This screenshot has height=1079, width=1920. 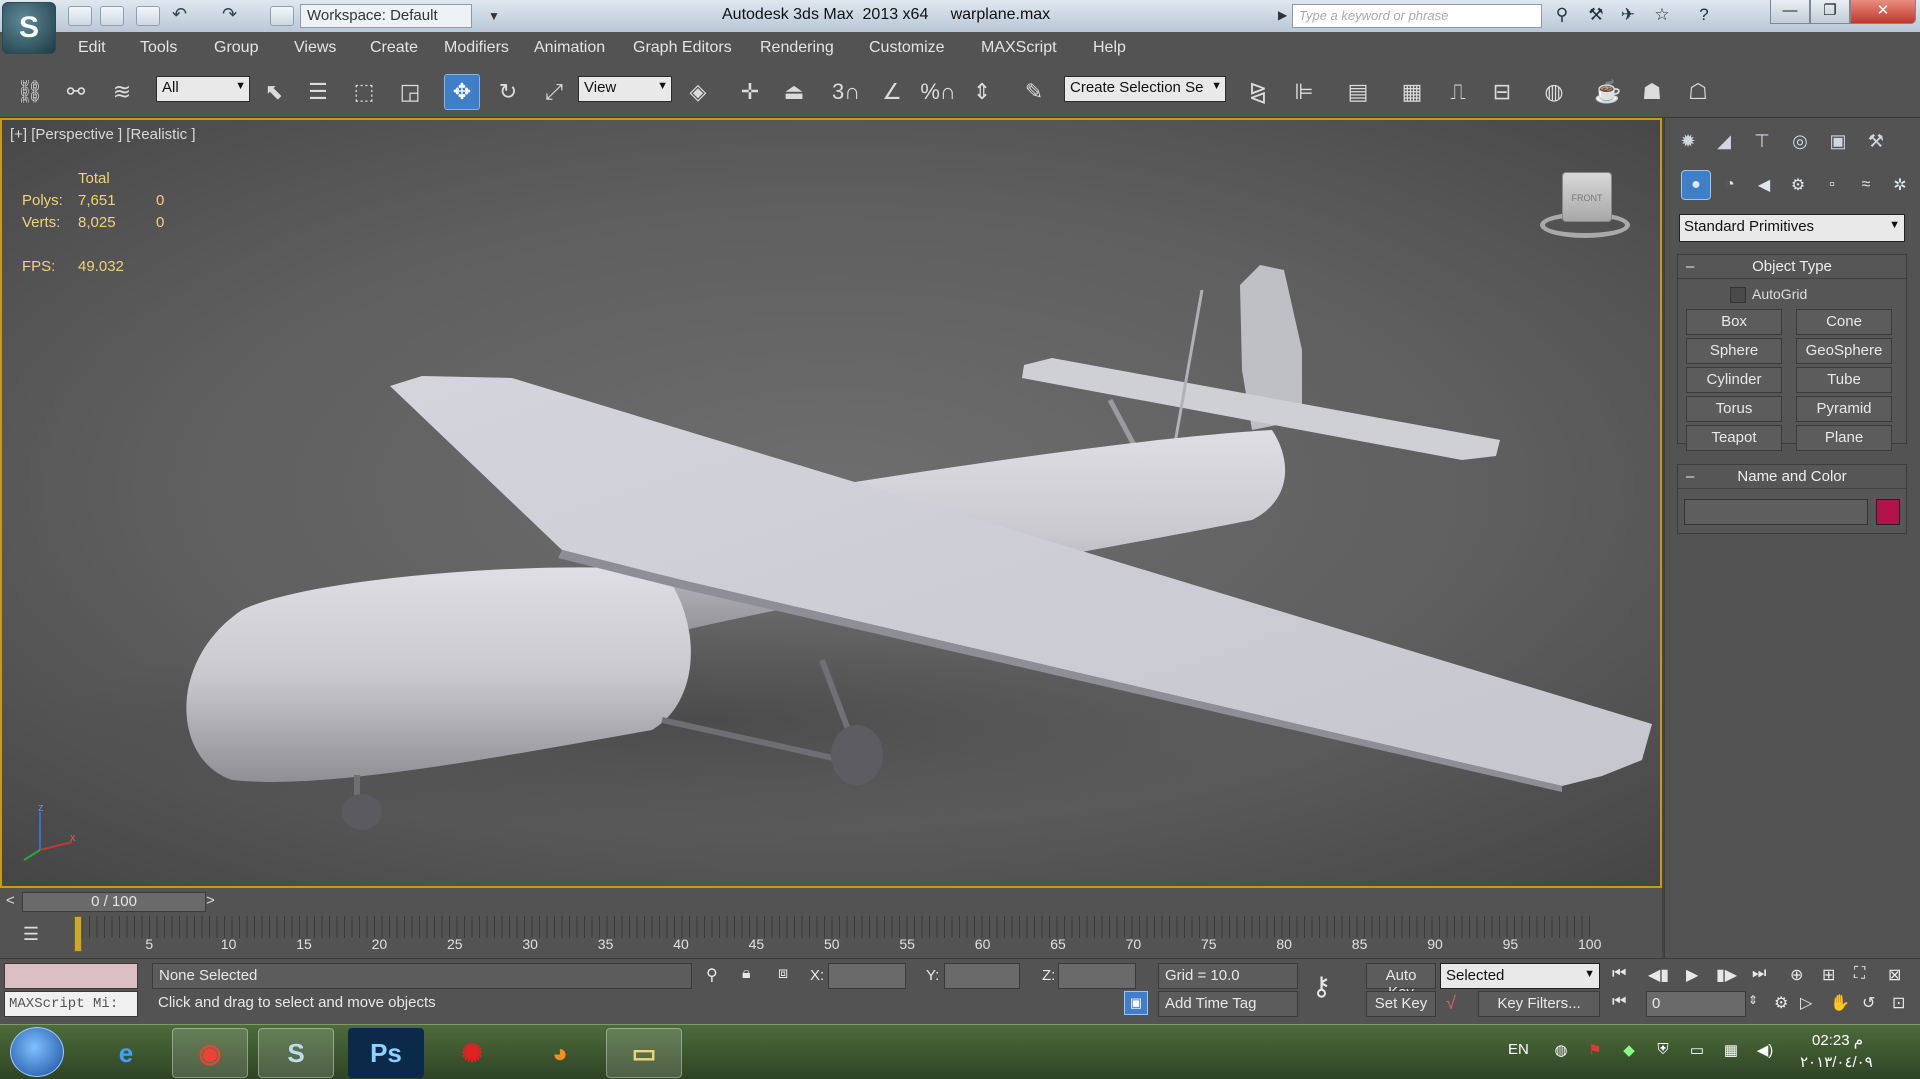 I want to click on binoculars-icon: ⚲, so click(x=1562, y=16).